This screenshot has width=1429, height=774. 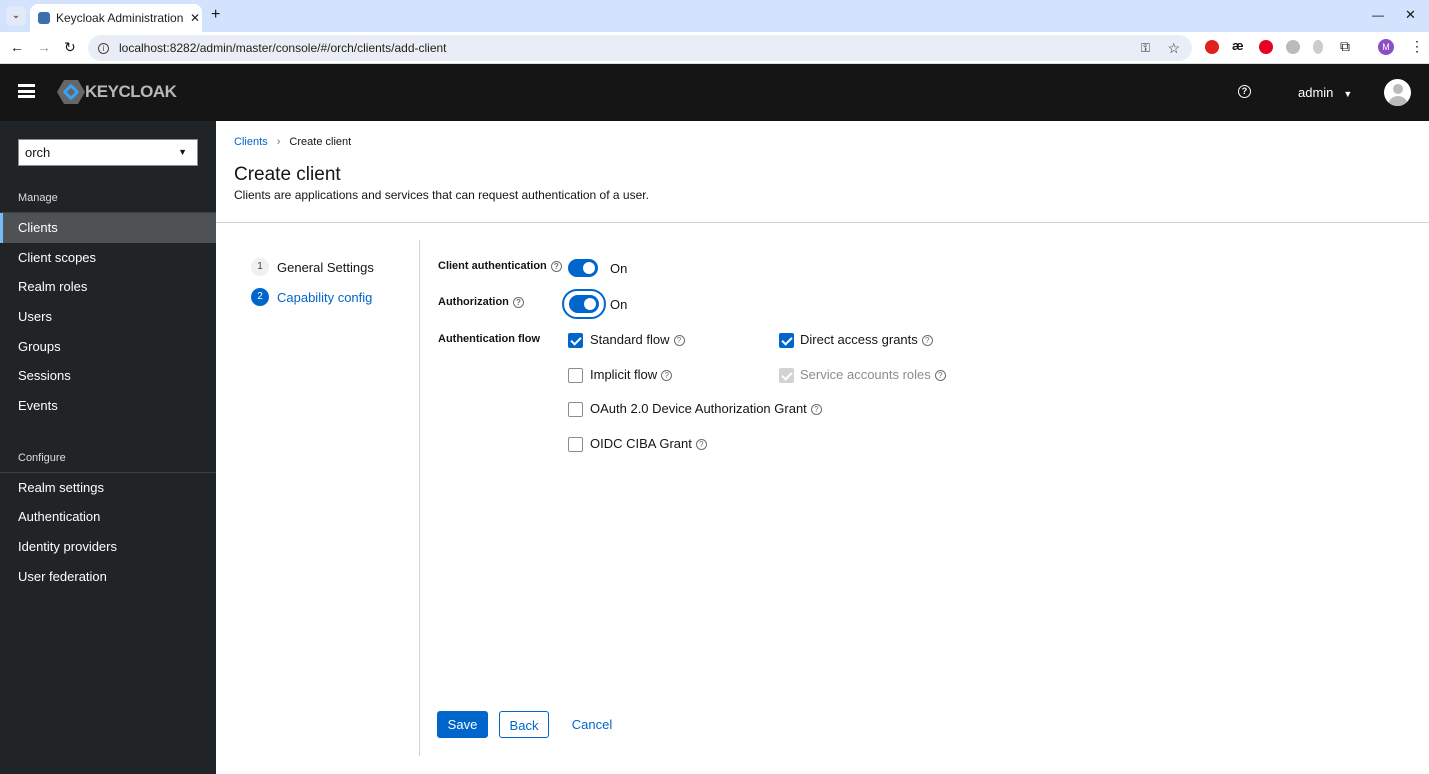 I want to click on client-authentication-label: Client authentication?, so click(x=500, y=266).